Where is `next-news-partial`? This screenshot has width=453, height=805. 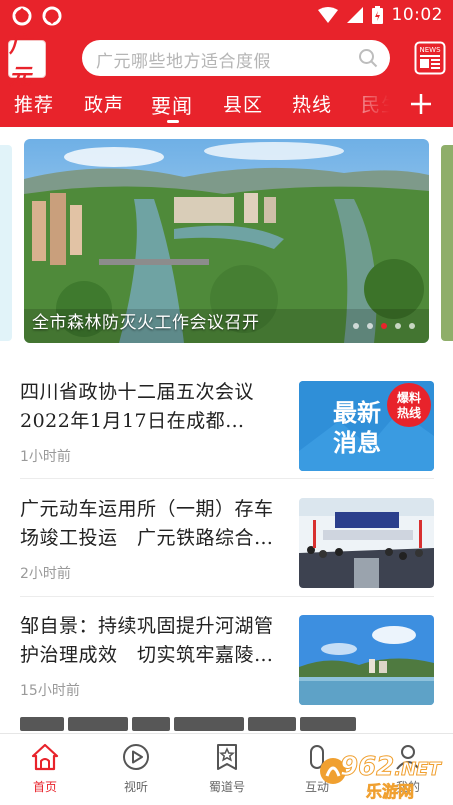
next-news-partial is located at coordinates (220, 725).